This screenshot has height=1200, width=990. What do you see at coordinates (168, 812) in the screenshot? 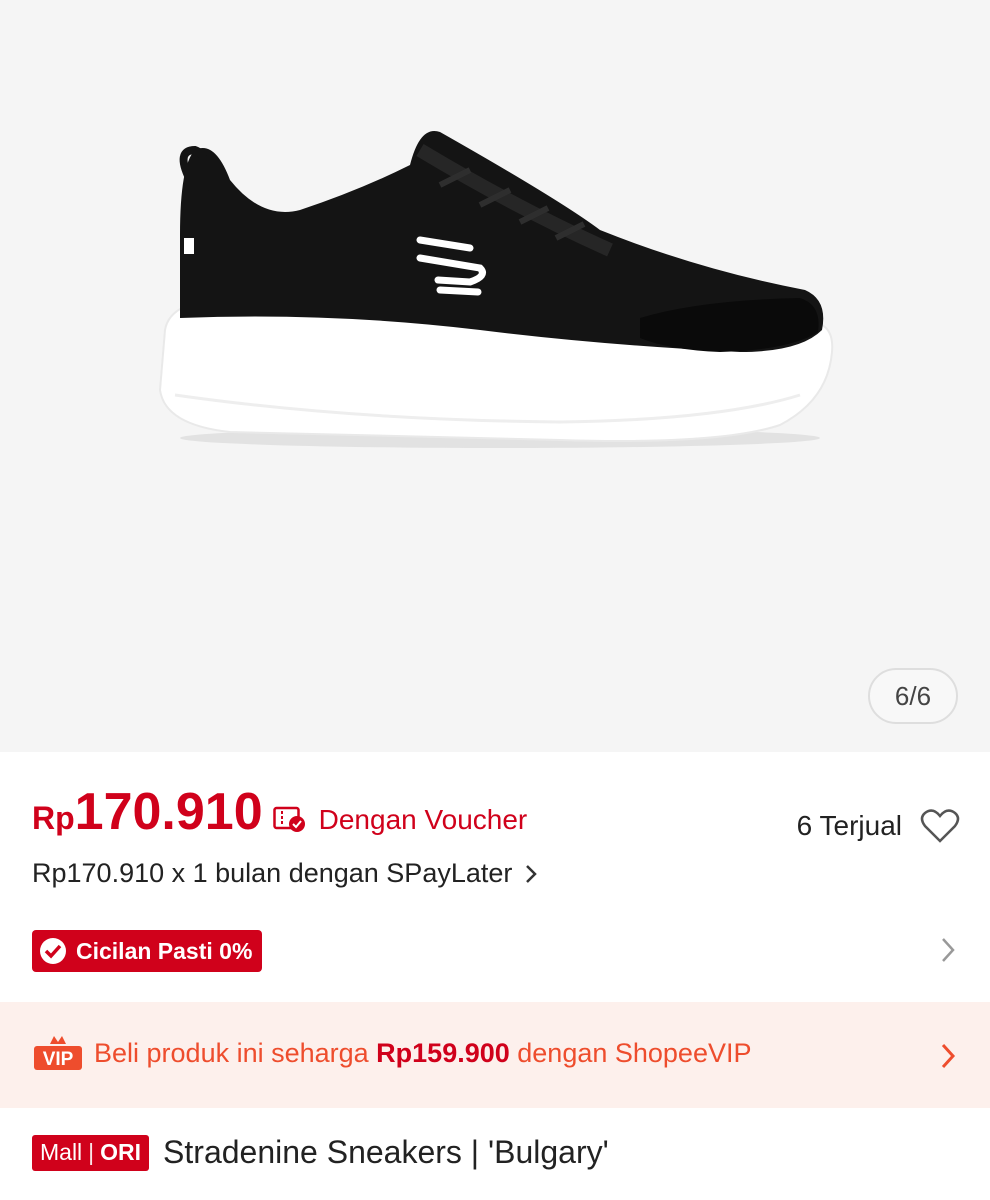
I see `price-amount: 170.910` at bounding box center [168, 812].